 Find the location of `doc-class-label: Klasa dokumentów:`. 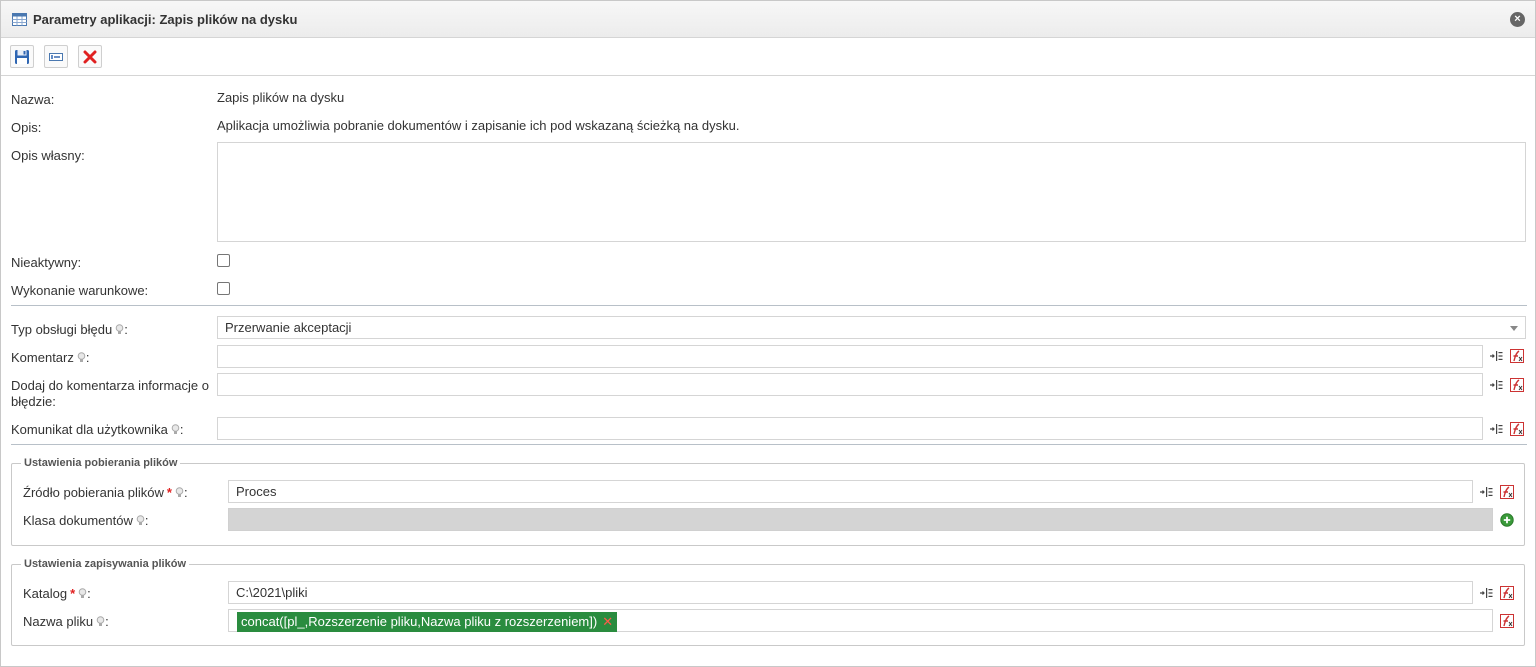

doc-class-label: Klasa dokumentów: is located at coordinates (86, 521).